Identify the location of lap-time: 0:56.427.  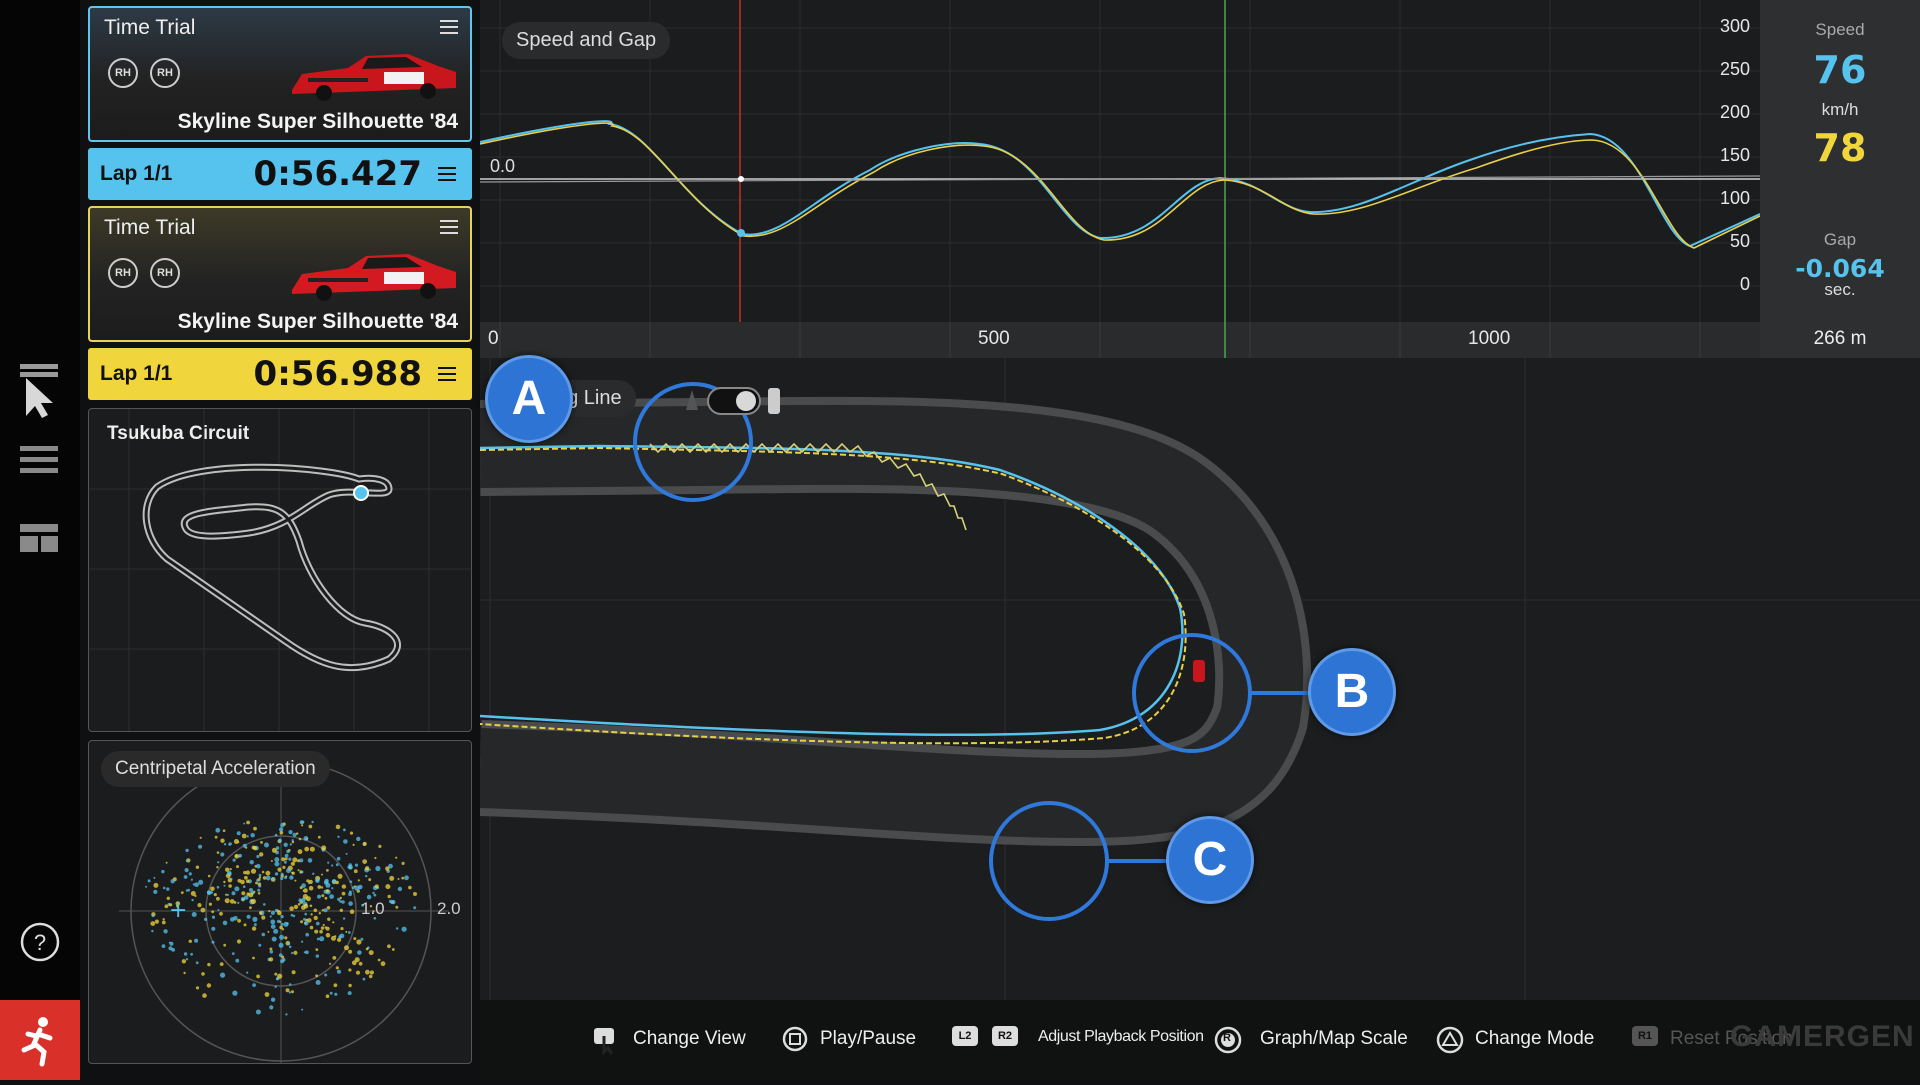
(337, 174).